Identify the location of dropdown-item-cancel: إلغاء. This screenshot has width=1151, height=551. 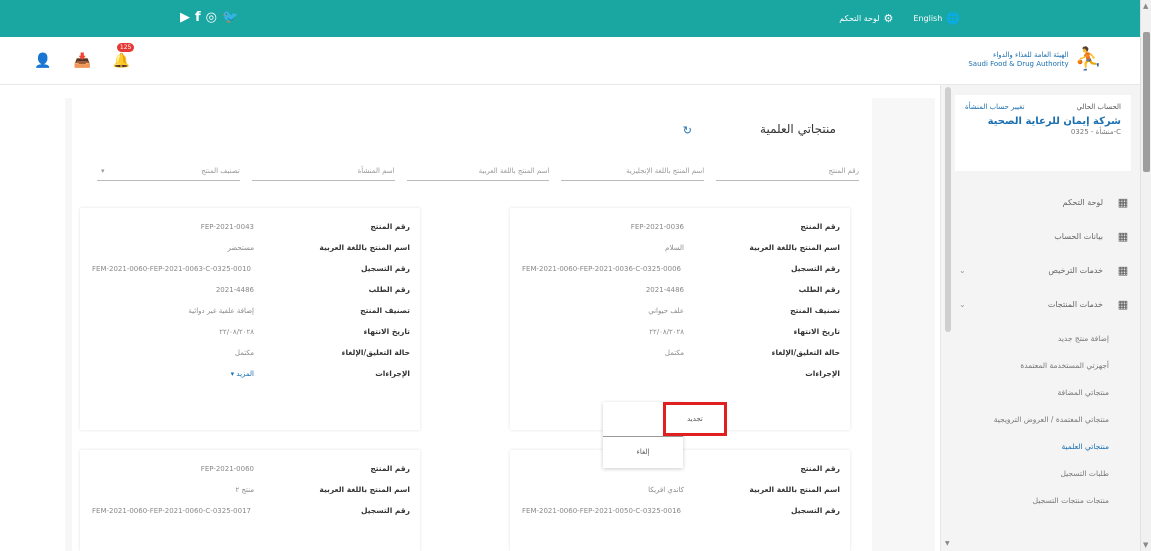
(643, 452).